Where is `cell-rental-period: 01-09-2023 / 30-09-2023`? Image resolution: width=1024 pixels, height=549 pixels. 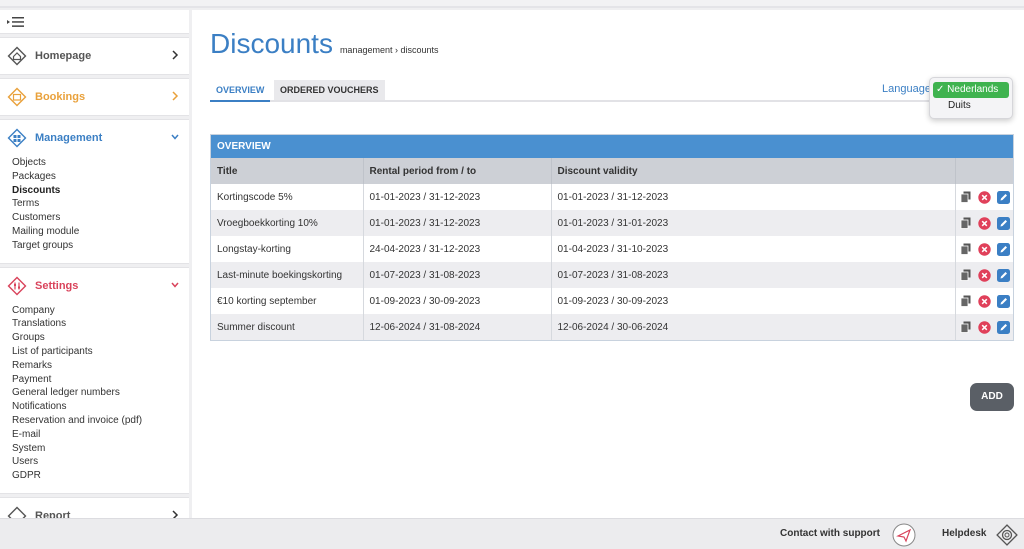
cell-rental-period: 01-09-2023 / 30-09-2023 is located at coordinates (457, 301).